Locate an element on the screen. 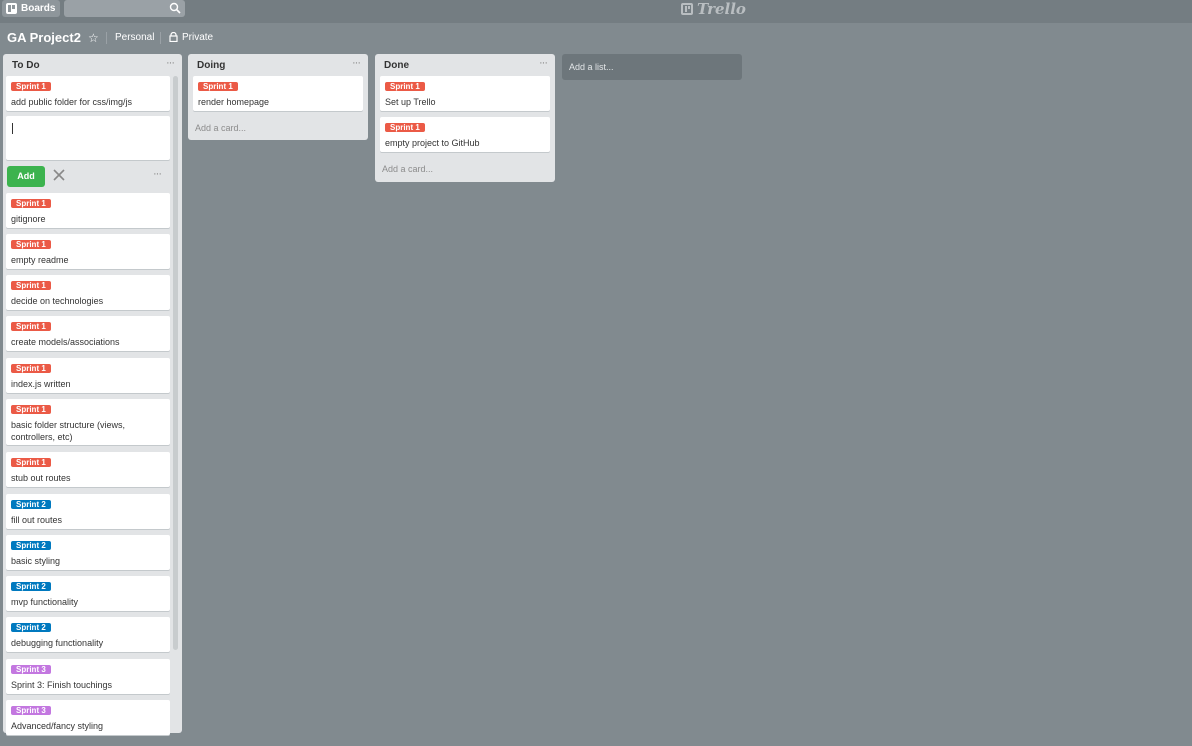 The image size is (1192, 746). card-title: create models/associations is located at coordinates (65, 342).